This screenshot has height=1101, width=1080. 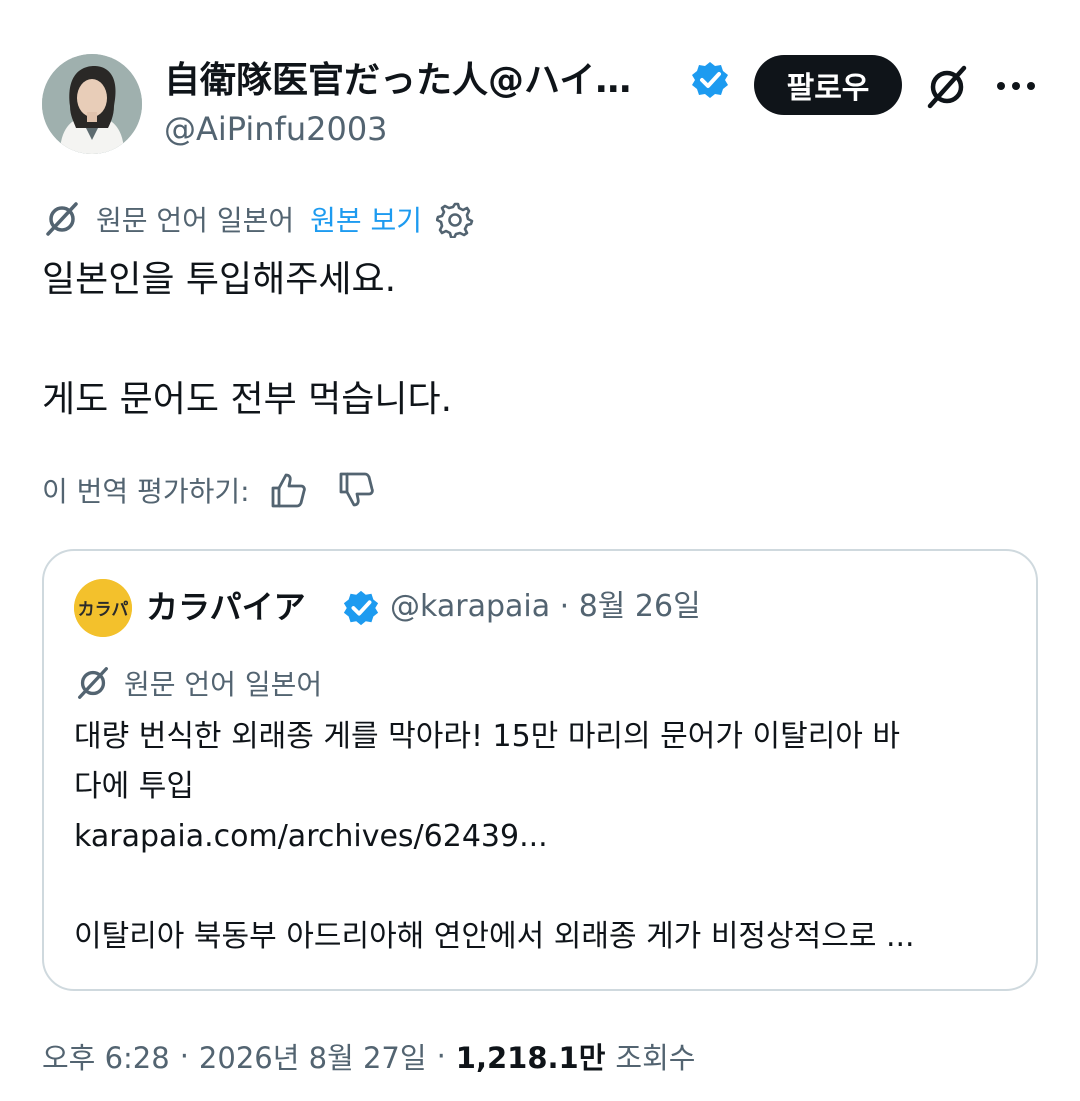 I want to click on karapaia-logo-icon: カラパ, so click(x=103, y=608).